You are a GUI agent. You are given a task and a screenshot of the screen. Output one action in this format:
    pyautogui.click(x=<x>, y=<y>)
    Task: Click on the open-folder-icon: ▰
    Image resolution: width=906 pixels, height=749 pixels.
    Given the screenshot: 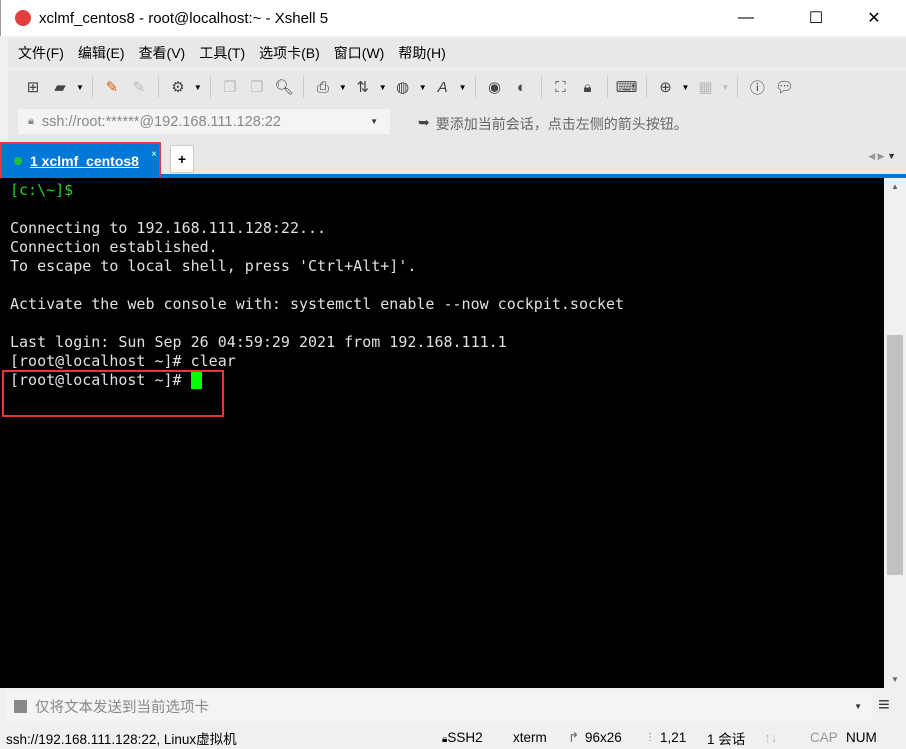 What is the action you would take?
    pyautogui.click(x=60, y=87)
    